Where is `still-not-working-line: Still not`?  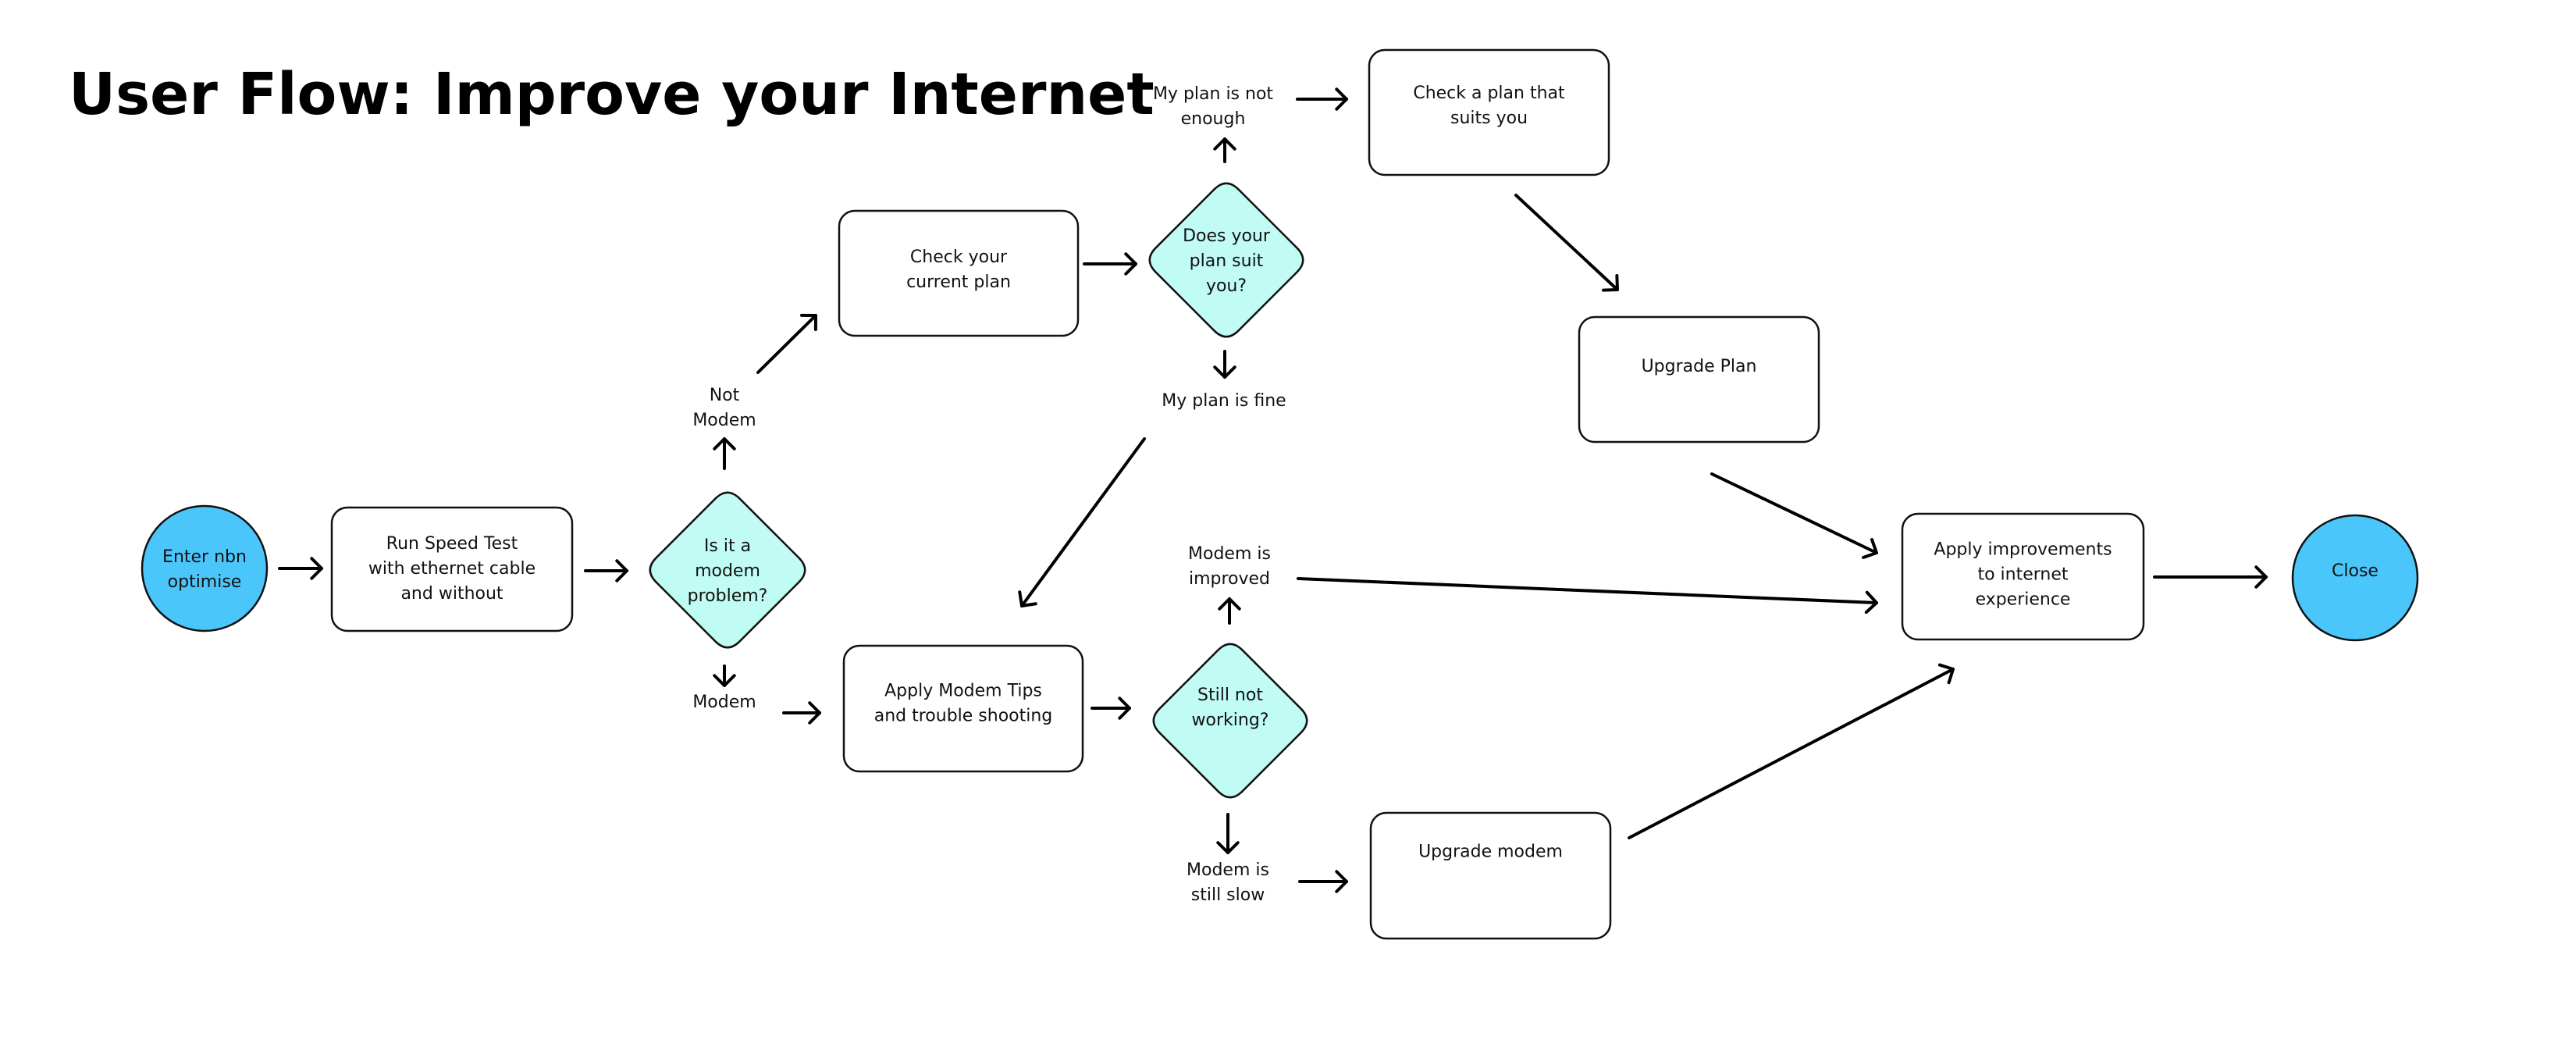 still-not-working-line: Still not is located at coordinates (1230, 695).